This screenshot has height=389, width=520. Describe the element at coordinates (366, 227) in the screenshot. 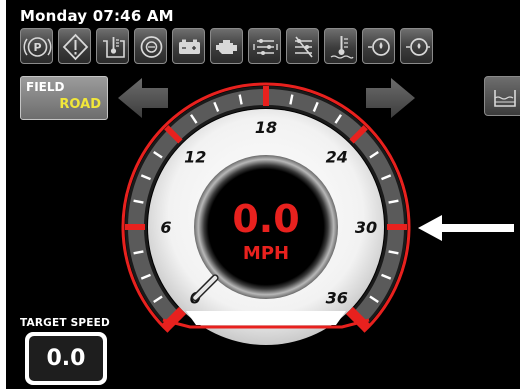

I see `gauge-tick-label: 30` at that location.